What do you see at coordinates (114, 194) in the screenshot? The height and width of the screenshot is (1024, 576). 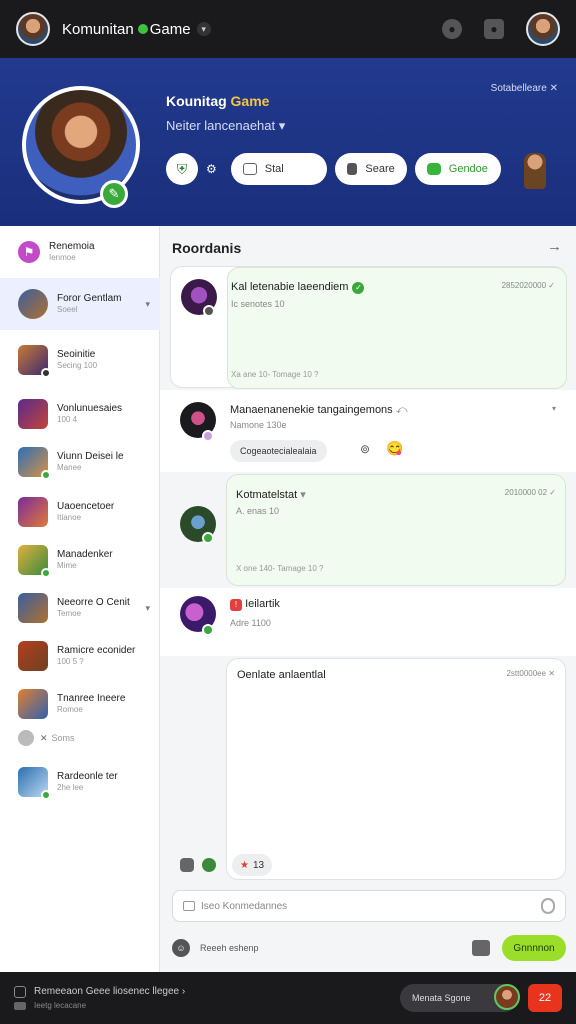 I see `edit-icon: ✎` at bounding box center [114, 194].